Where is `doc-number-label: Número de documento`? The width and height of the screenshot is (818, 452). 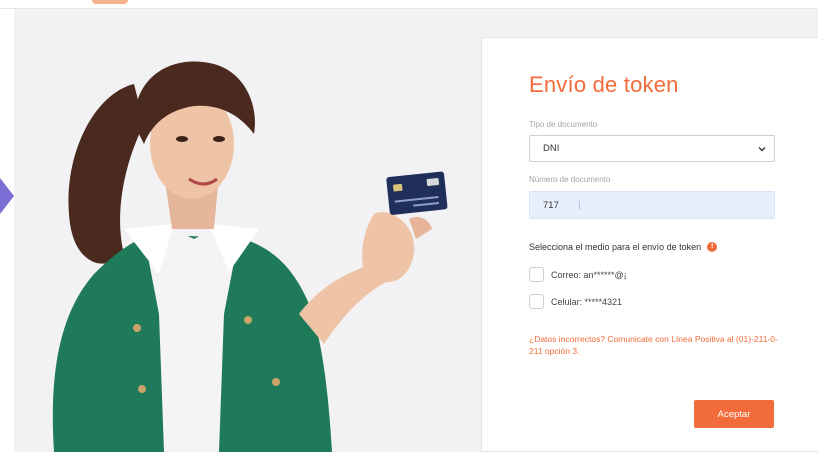 doc-number-label: Número de documento is located at coordinates (570, 179).